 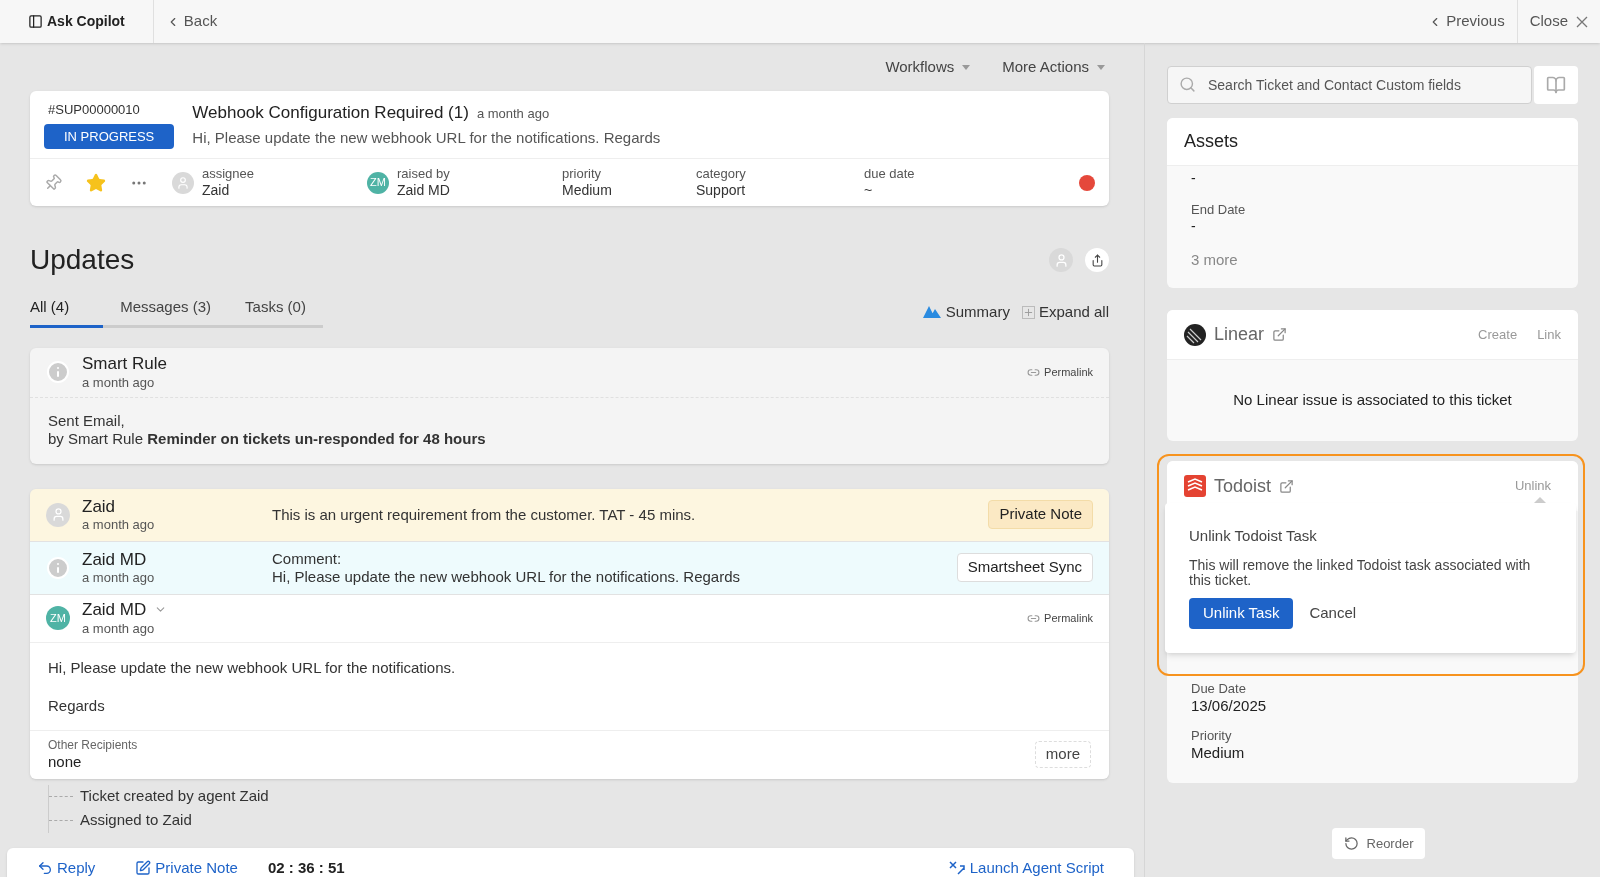 What do you see at coordinates (87, 420) in the screenshot?
I see `event-text: Sent Email,` at bounding box center [87, 420].